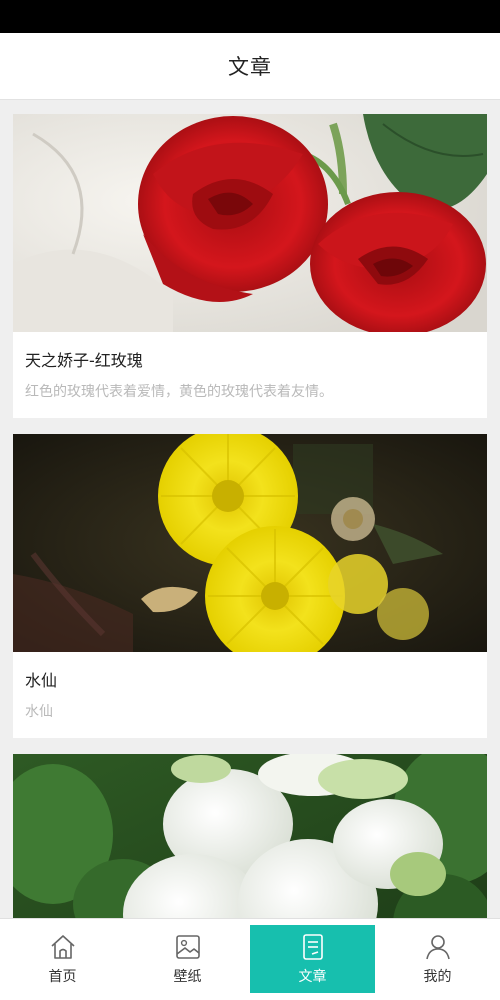  I want to click on user-icon, so click(437, 947).